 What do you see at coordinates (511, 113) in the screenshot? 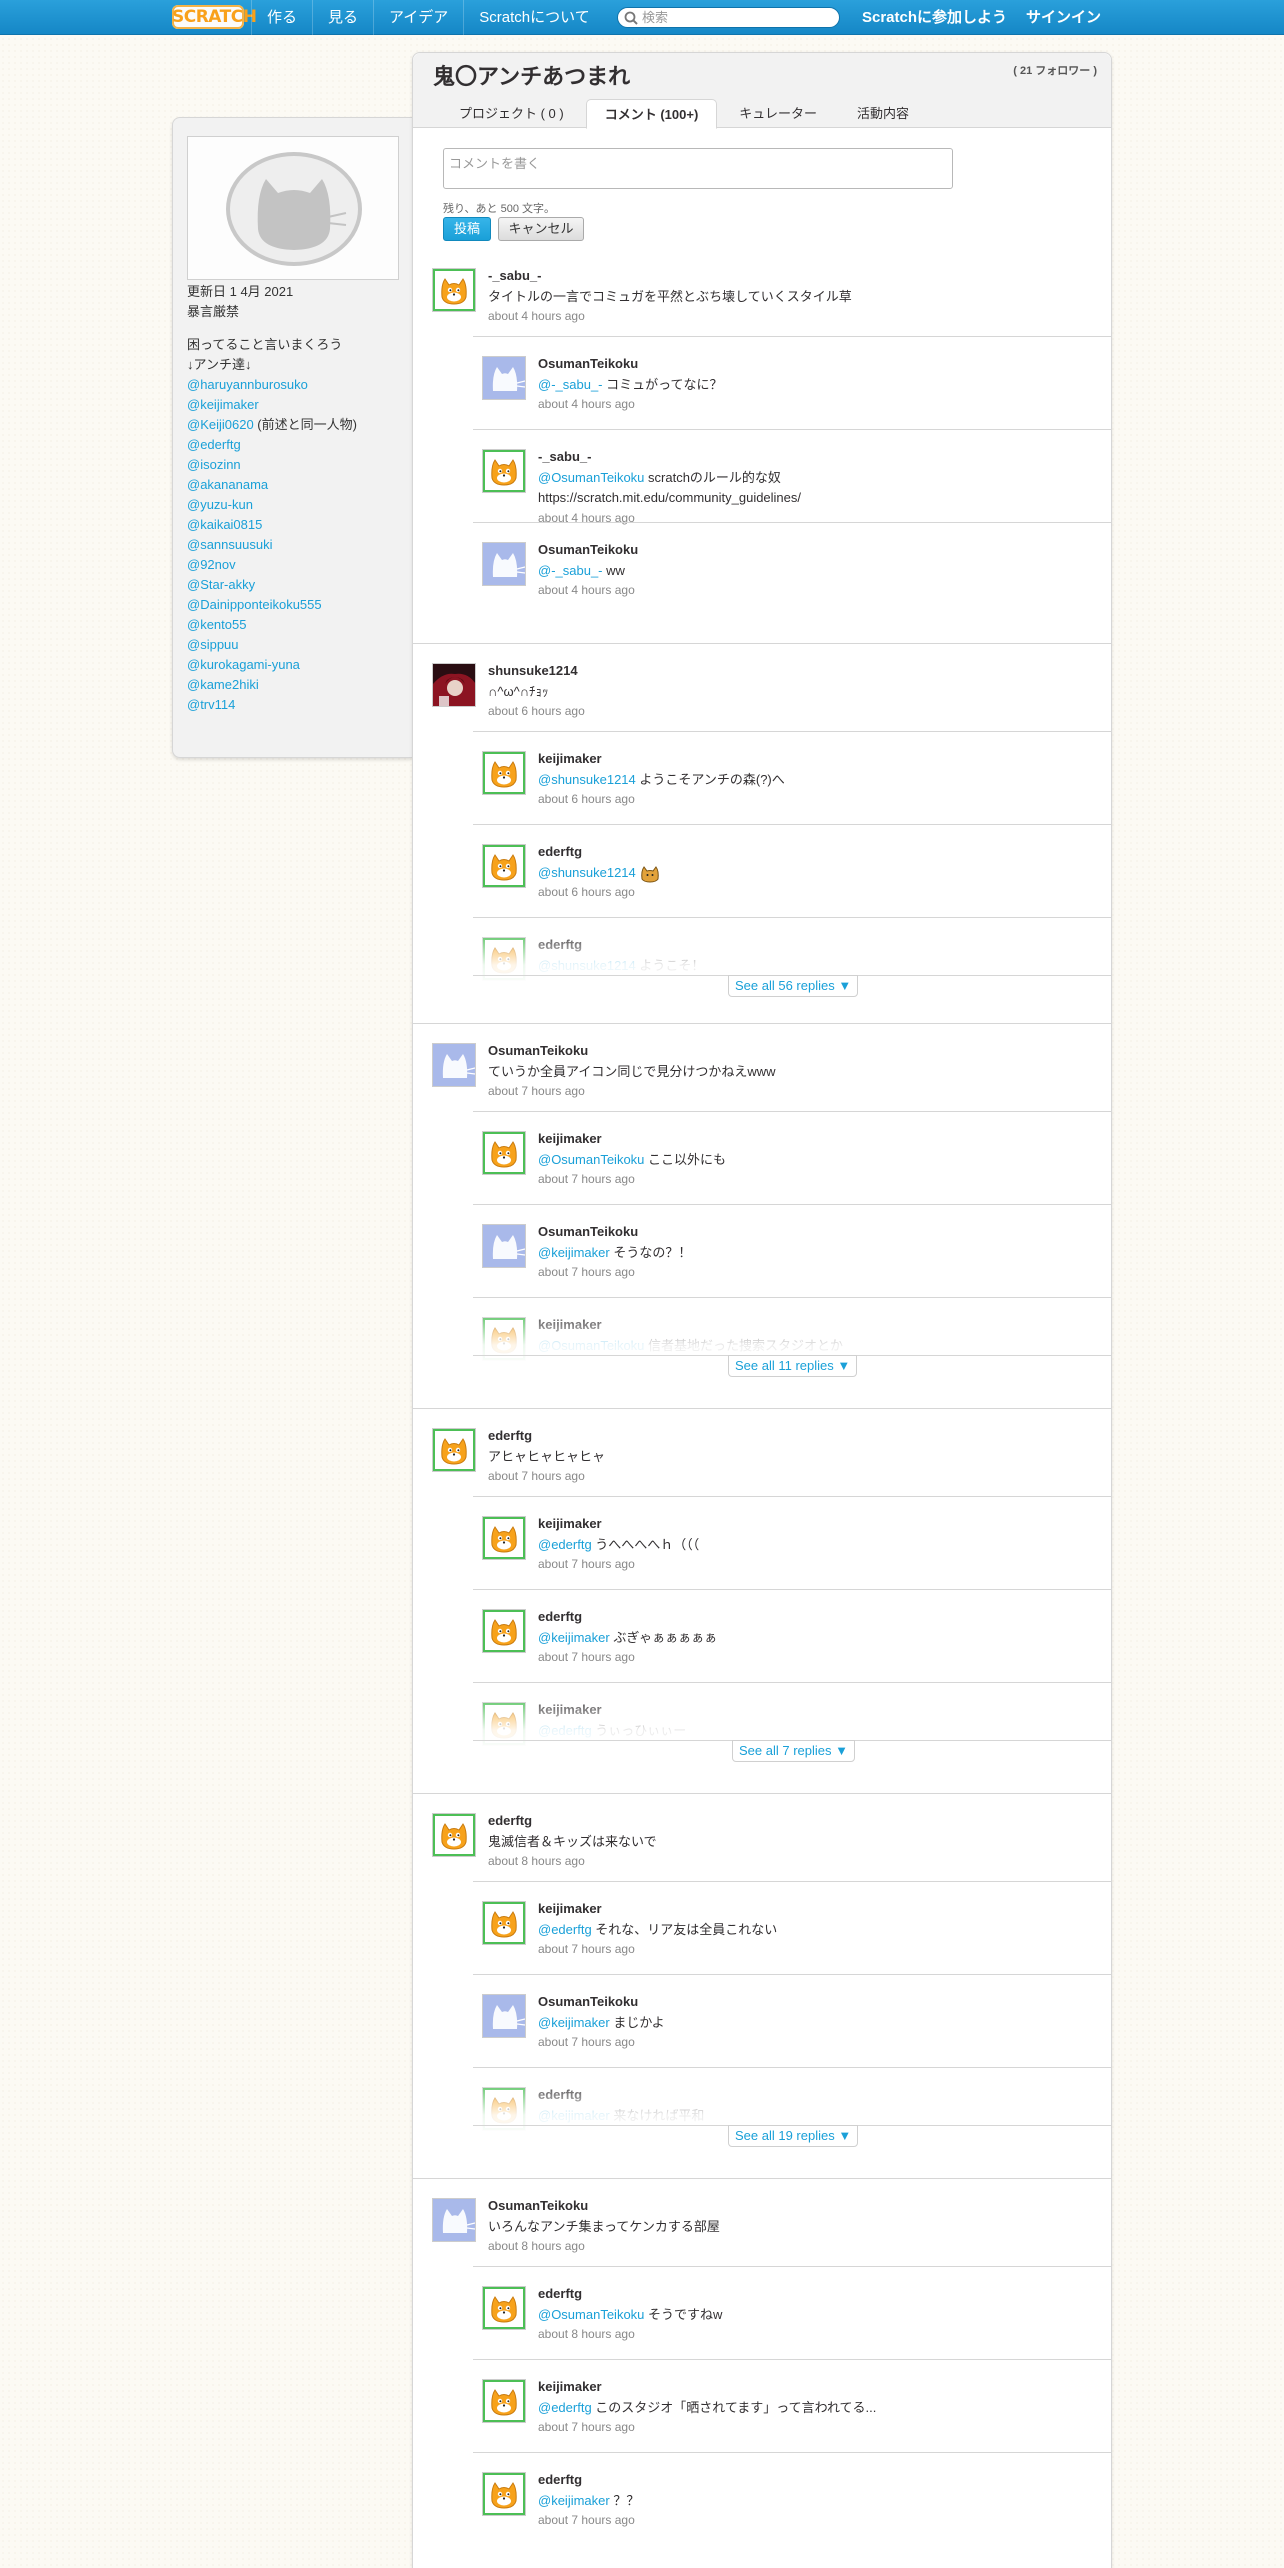
I see `tab-projects: プロジェクト ( 0 )` at bounding box center [511, 113].